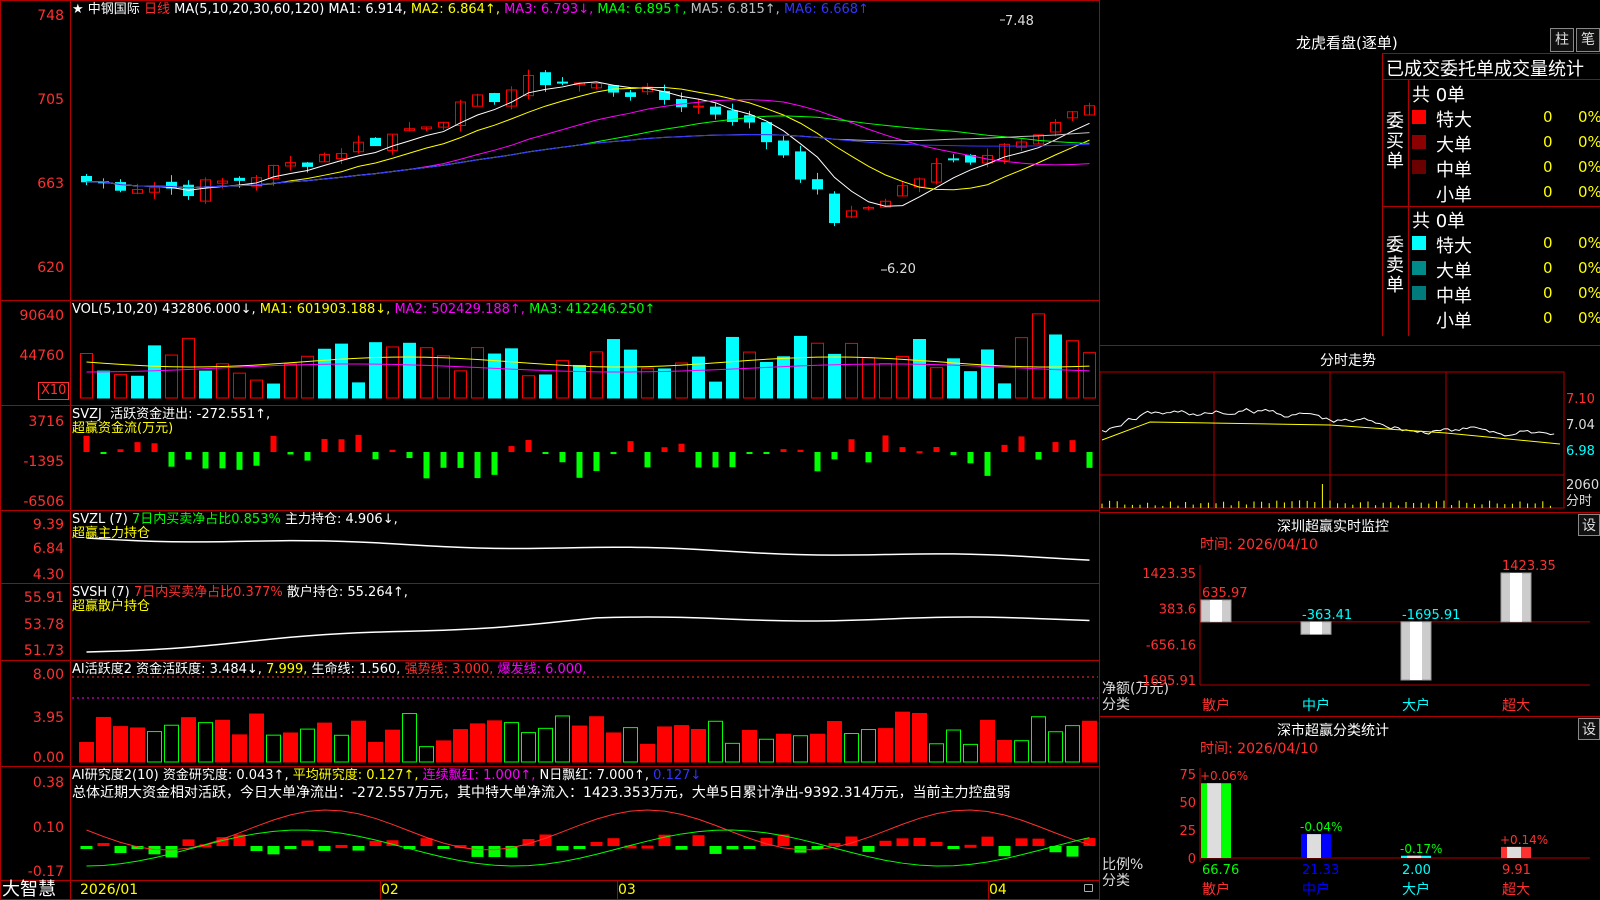 The image size is (1600, 900). Describe the element at coordinates (1421, 849) in the screenshot. I see `classify-change-label: -0.17%` at that location.